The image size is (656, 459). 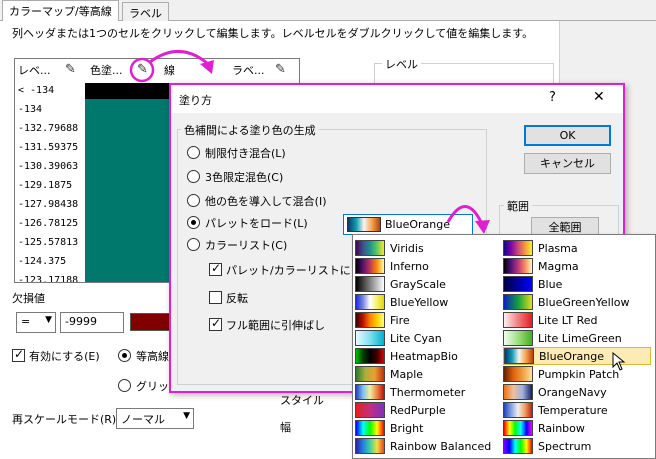 I want to click on palette-option: GrayScale, so click(x=429, y=284).